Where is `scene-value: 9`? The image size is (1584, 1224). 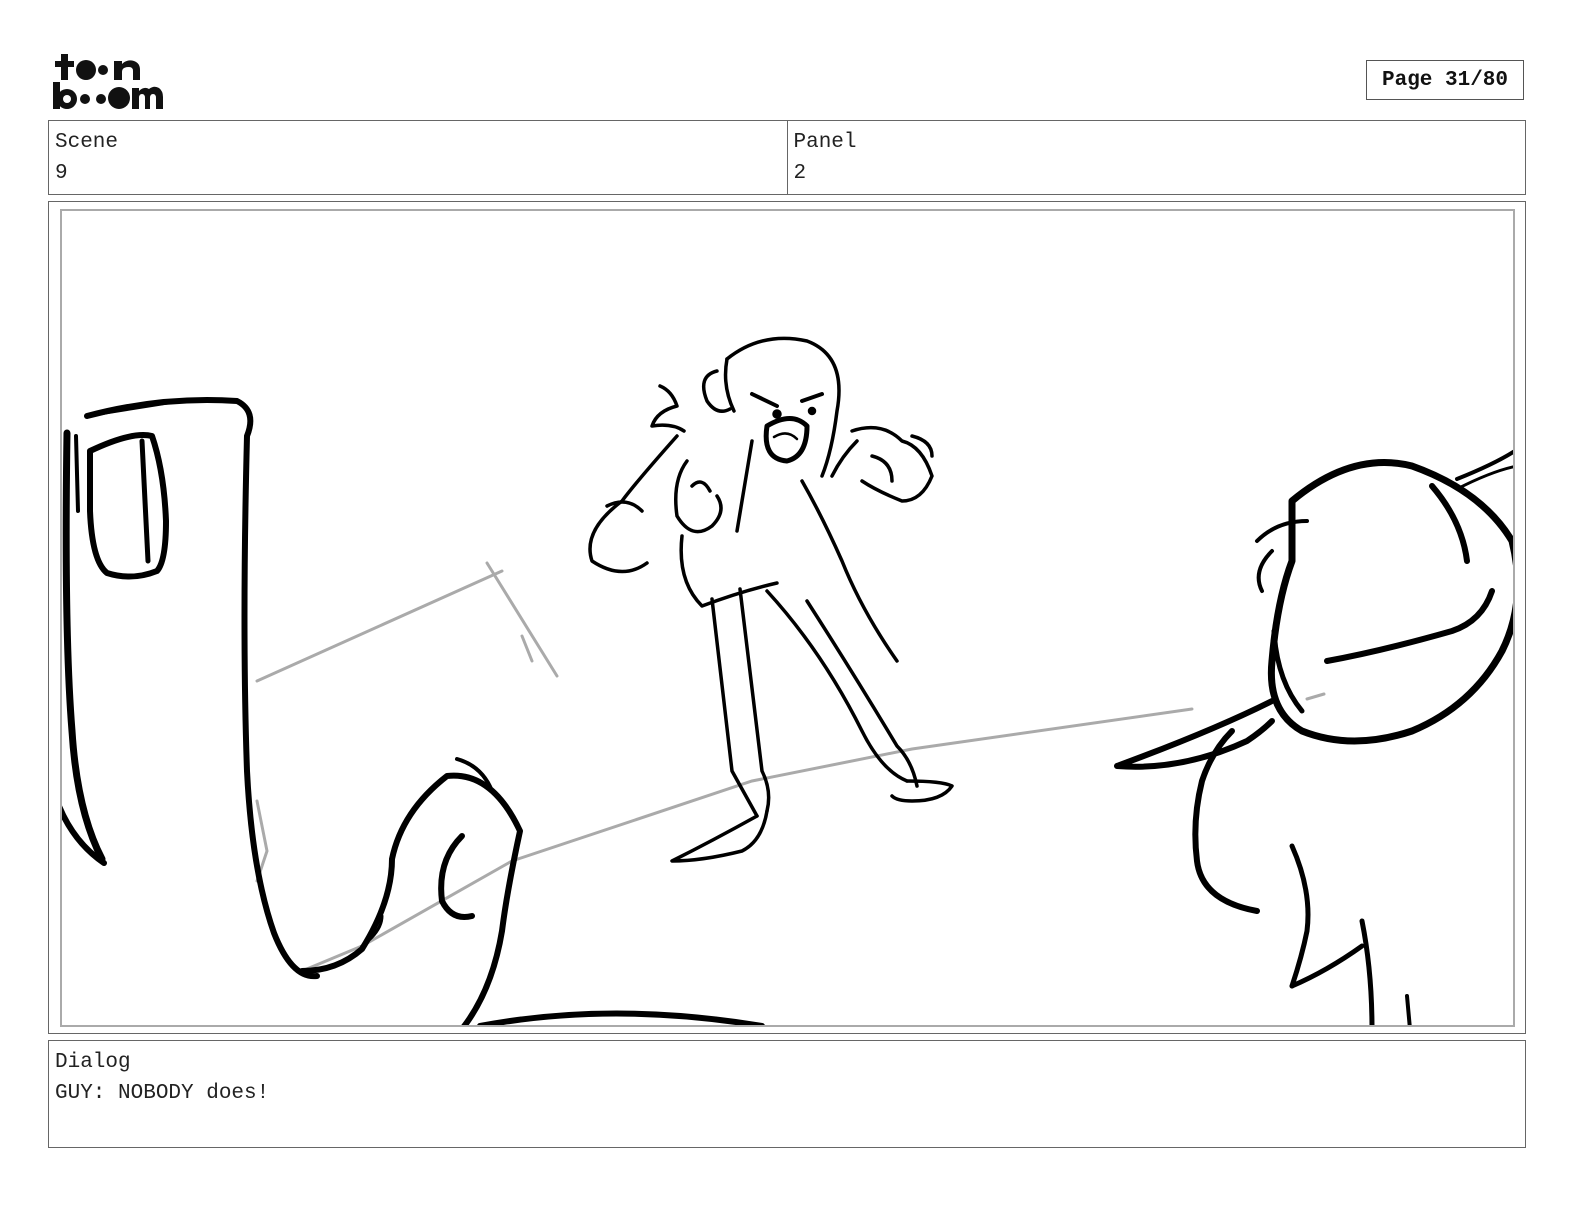
scene-value: 9 is located at coordinates (61, 173).